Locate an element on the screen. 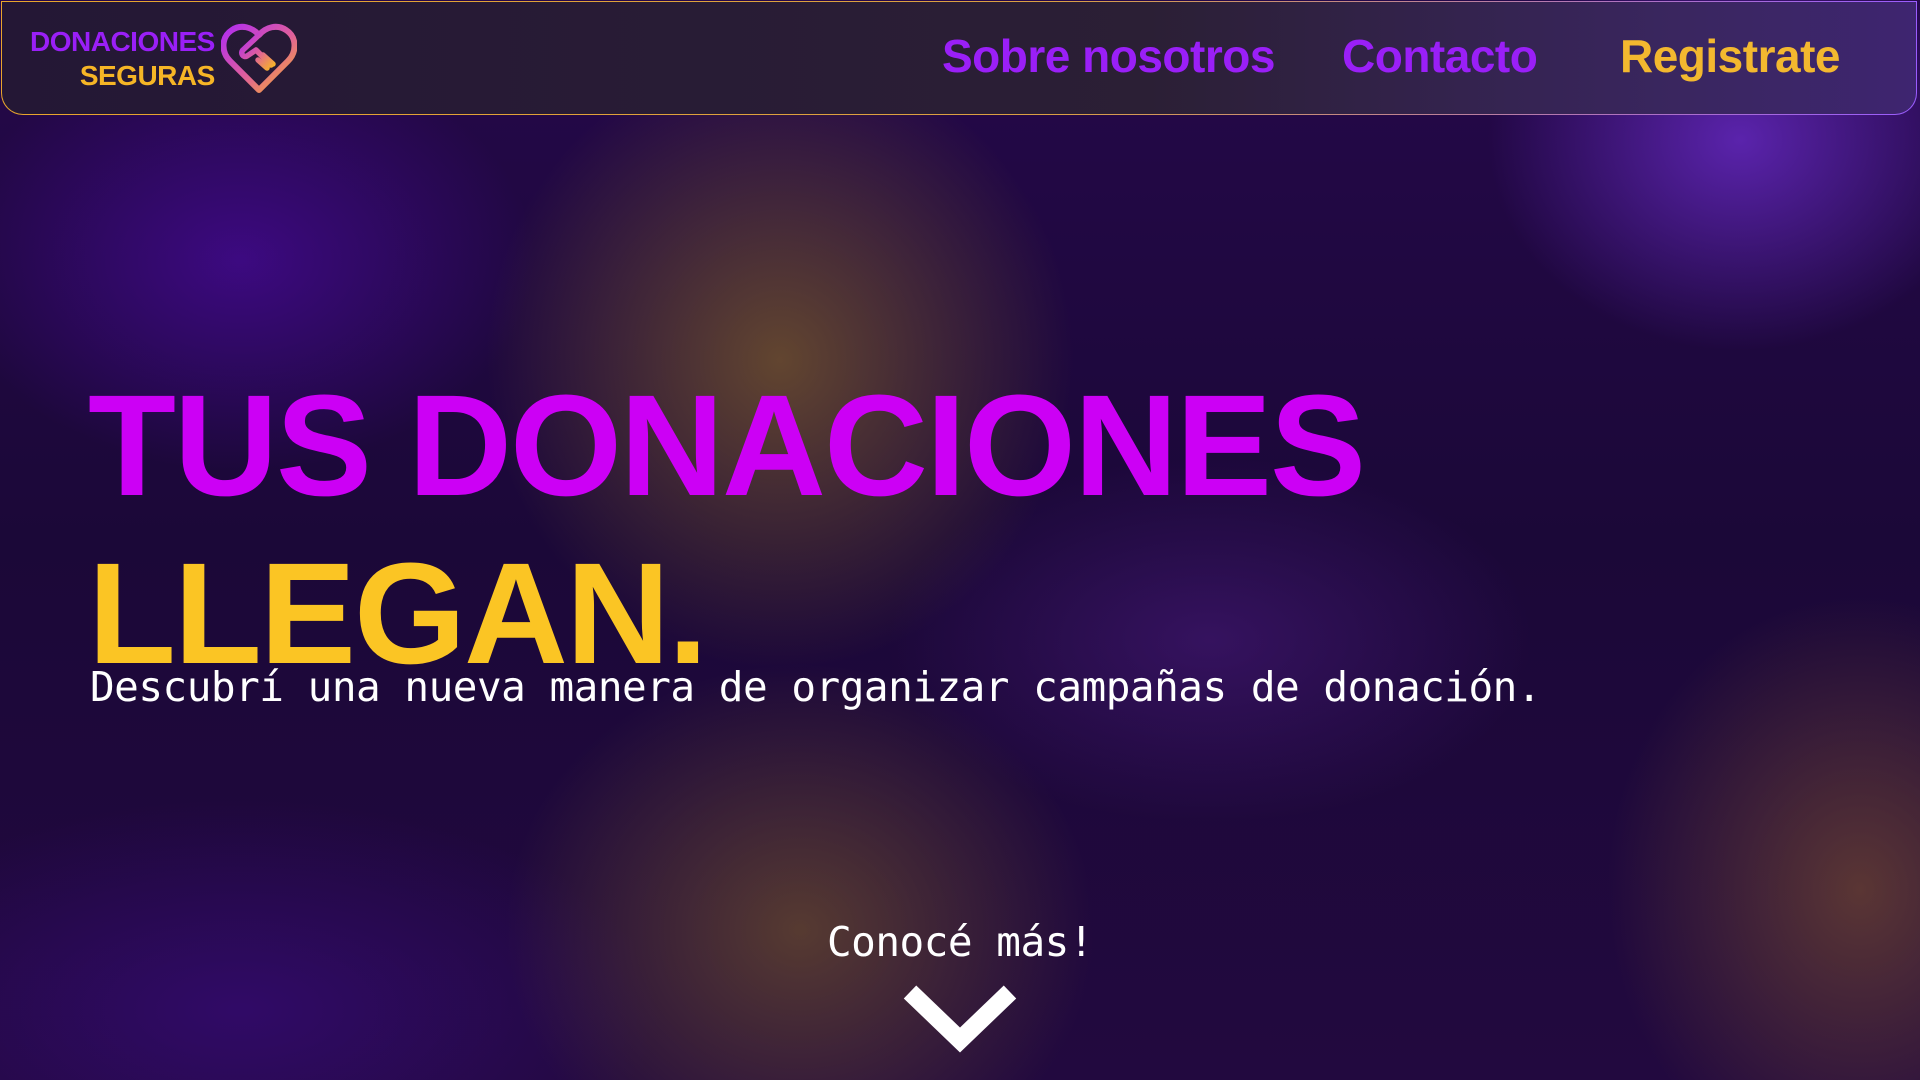  logo-line-1: DONACIONES is located at coordinates (122, 41).